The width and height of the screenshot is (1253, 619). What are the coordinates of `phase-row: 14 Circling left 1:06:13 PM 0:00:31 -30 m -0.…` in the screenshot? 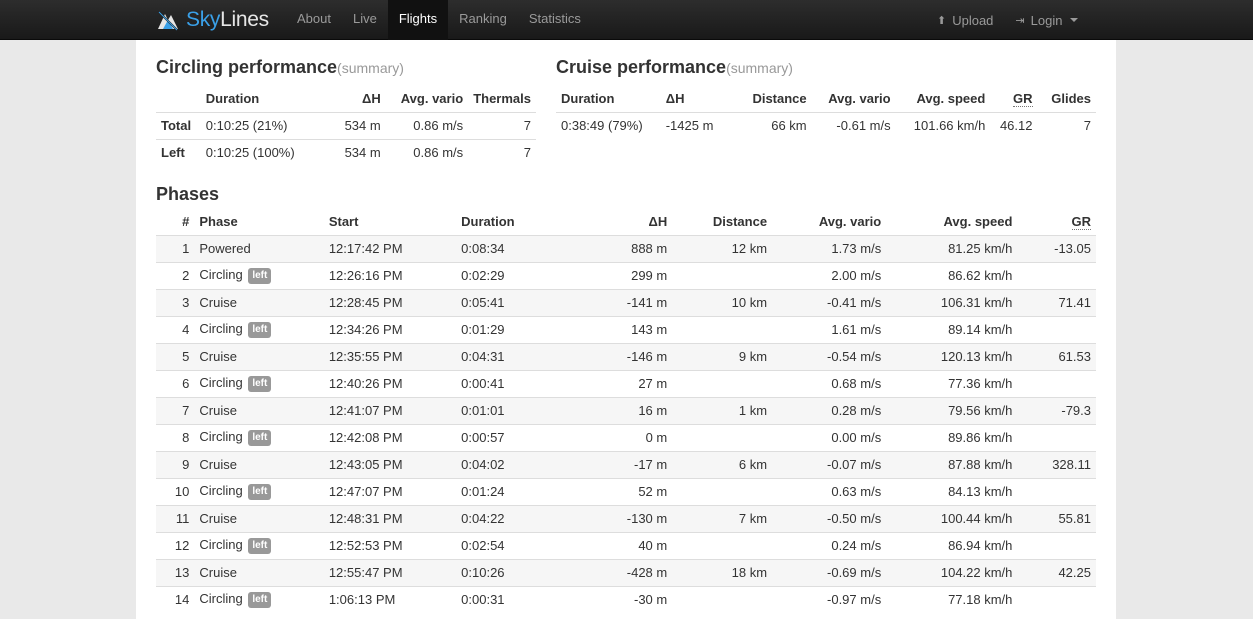 It's located at (626, 599).